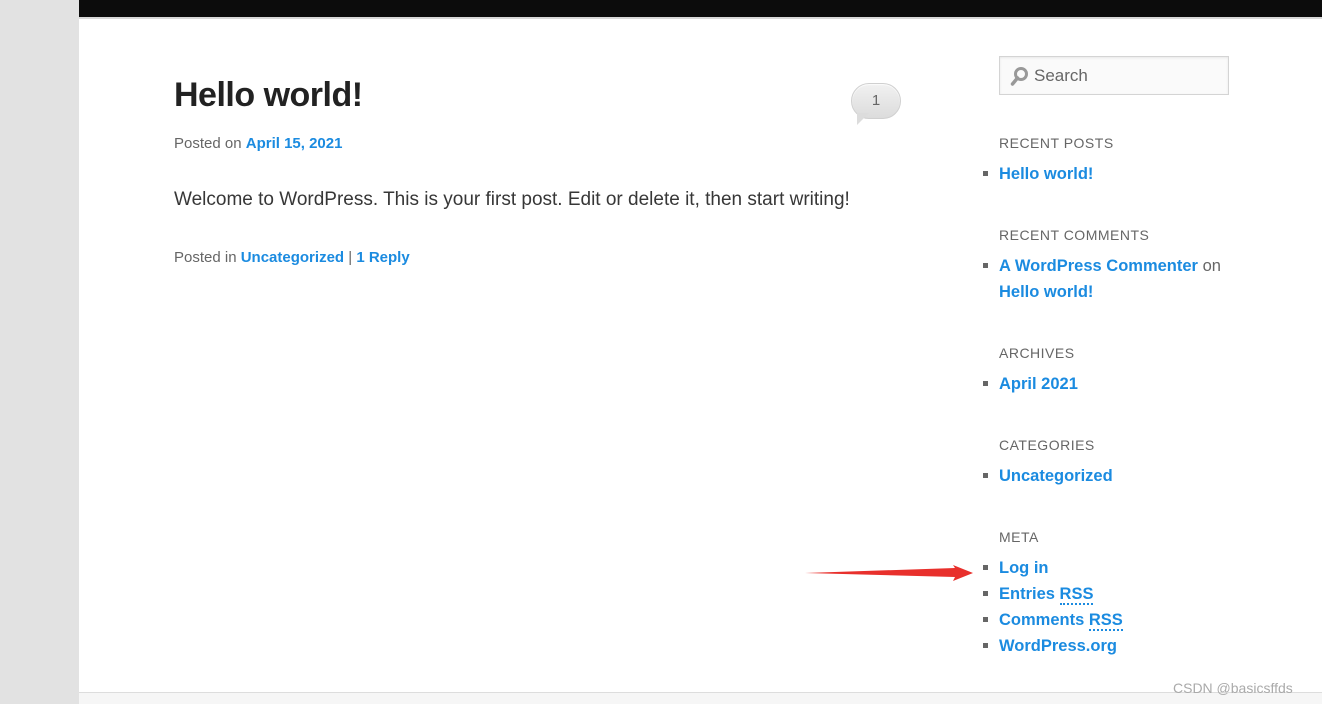 The height and width of the screenshot is (704, 1322). I want to click on list-item-continued: Hello world!, so click(1110, 292).